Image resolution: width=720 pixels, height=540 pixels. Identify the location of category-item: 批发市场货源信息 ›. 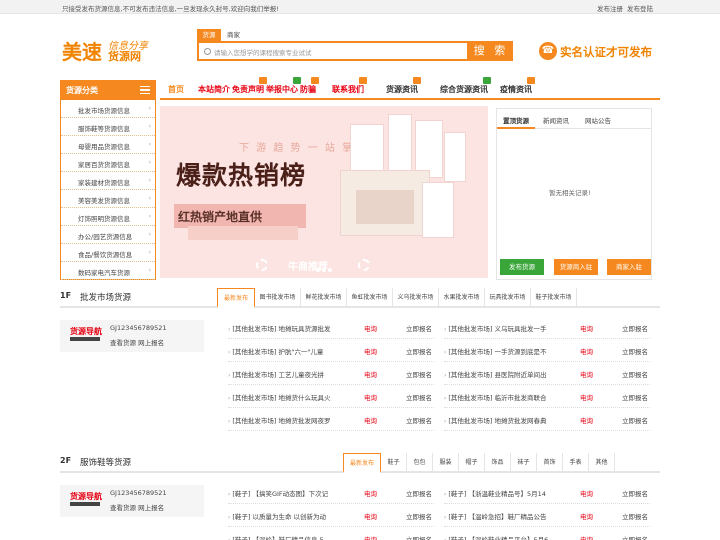
(108, 109).